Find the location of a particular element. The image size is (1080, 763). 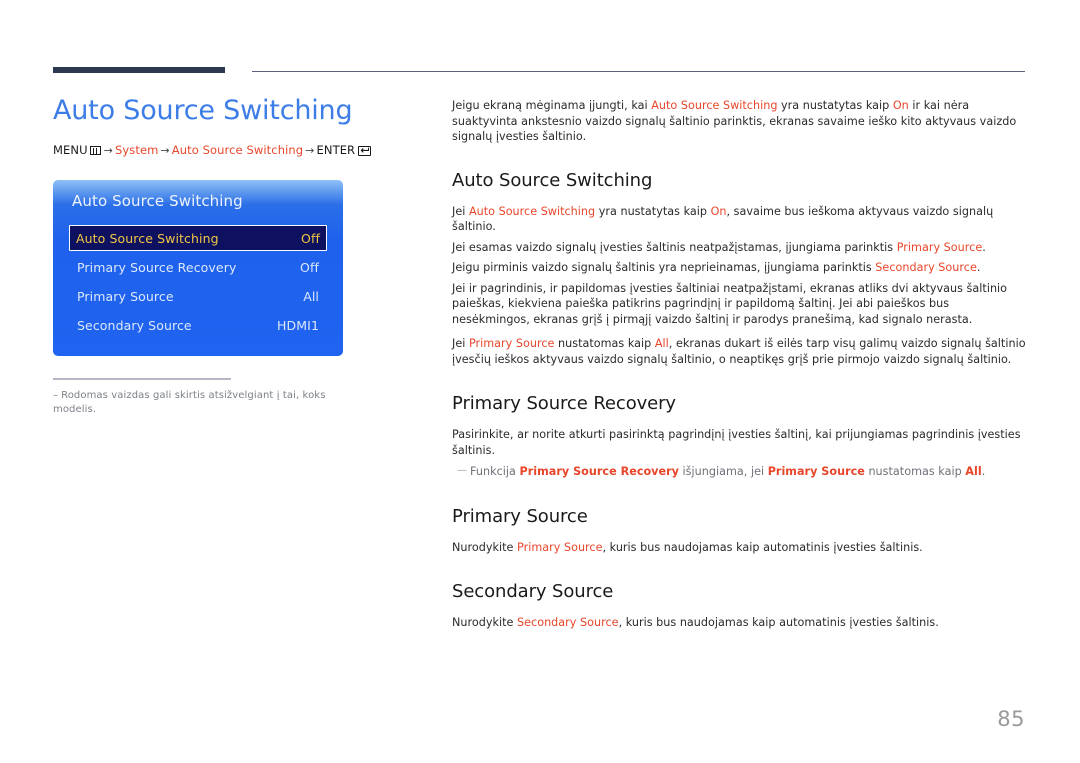

breadcrumb-step-auto-source-switching: Auto Source Switching is located at coordinates (237, 150).